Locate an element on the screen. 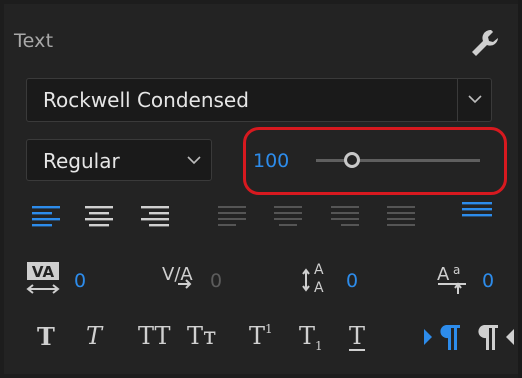 The image size is (522, 378). left-to-right-button is located at coordinates (442, 339).